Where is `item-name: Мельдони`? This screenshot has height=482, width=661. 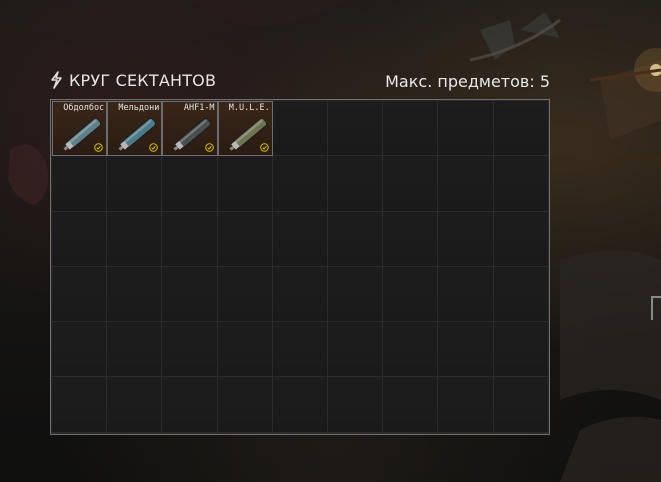 item-name: Мельдони is located at coordinates (139, 108).